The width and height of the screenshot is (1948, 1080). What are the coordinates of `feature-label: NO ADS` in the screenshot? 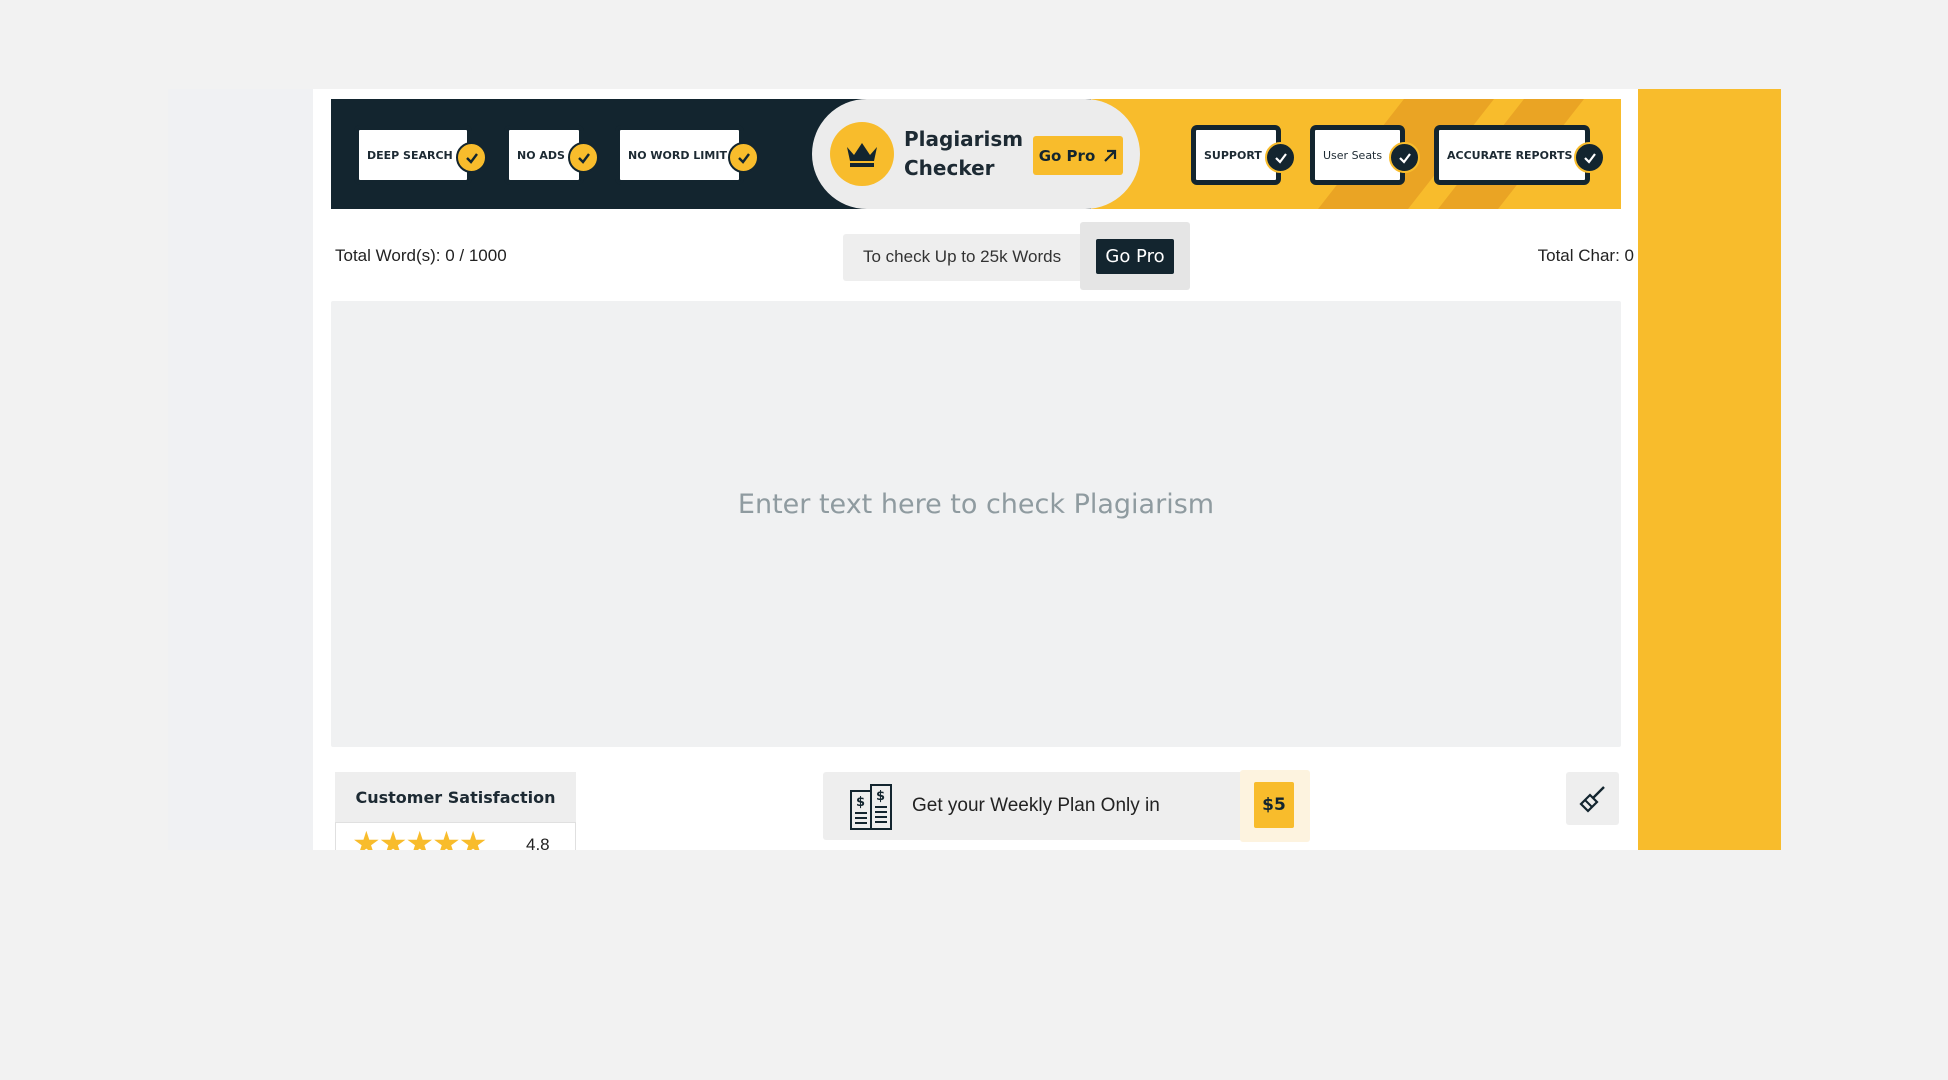 It's located at (541, 155).